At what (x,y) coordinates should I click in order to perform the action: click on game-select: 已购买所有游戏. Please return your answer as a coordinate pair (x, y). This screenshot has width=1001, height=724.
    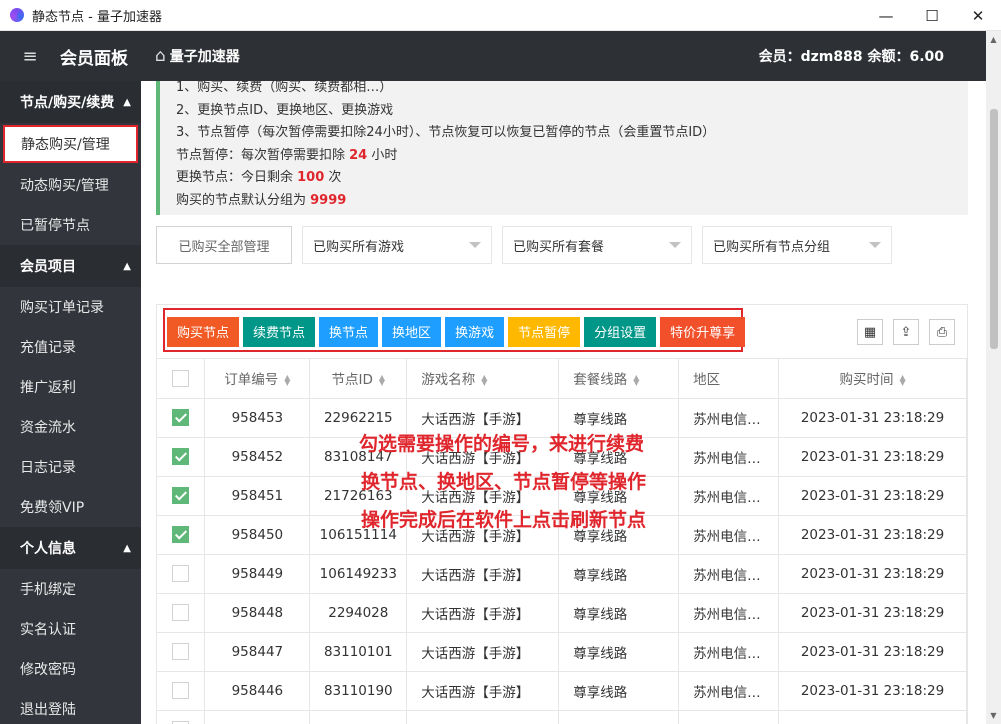
    Looking at the image, I should click on (397, 245).